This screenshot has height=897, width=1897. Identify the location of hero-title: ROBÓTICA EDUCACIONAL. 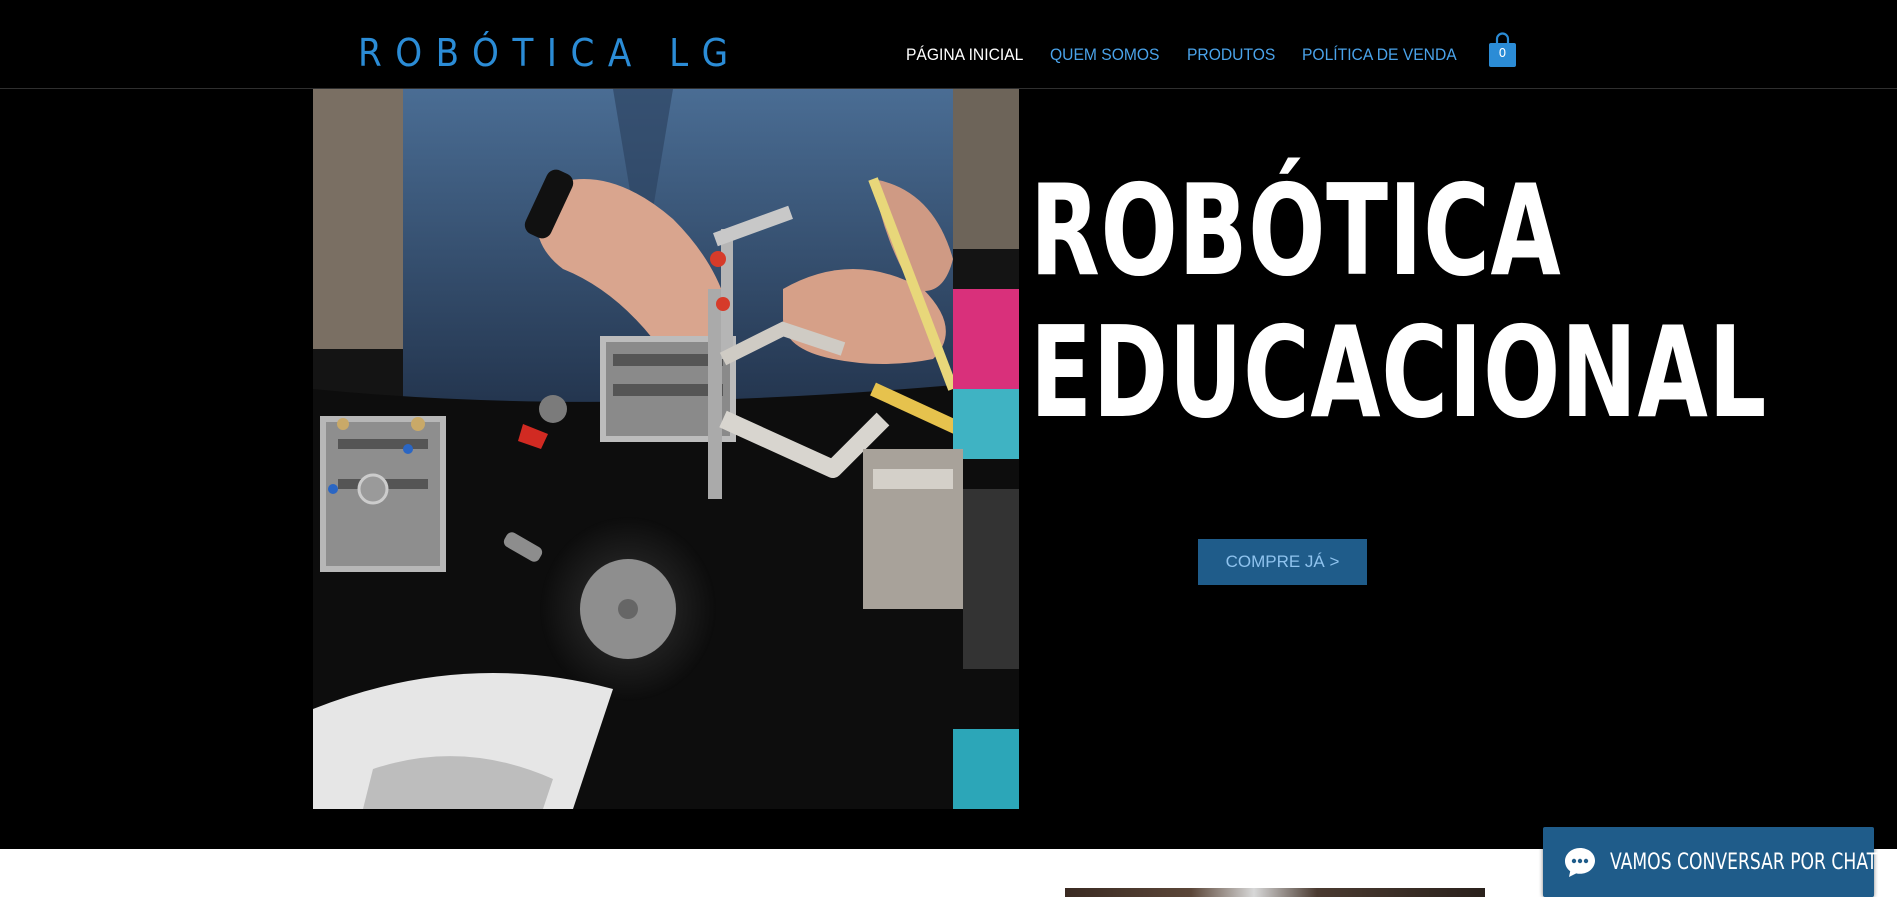
(1398, 302).